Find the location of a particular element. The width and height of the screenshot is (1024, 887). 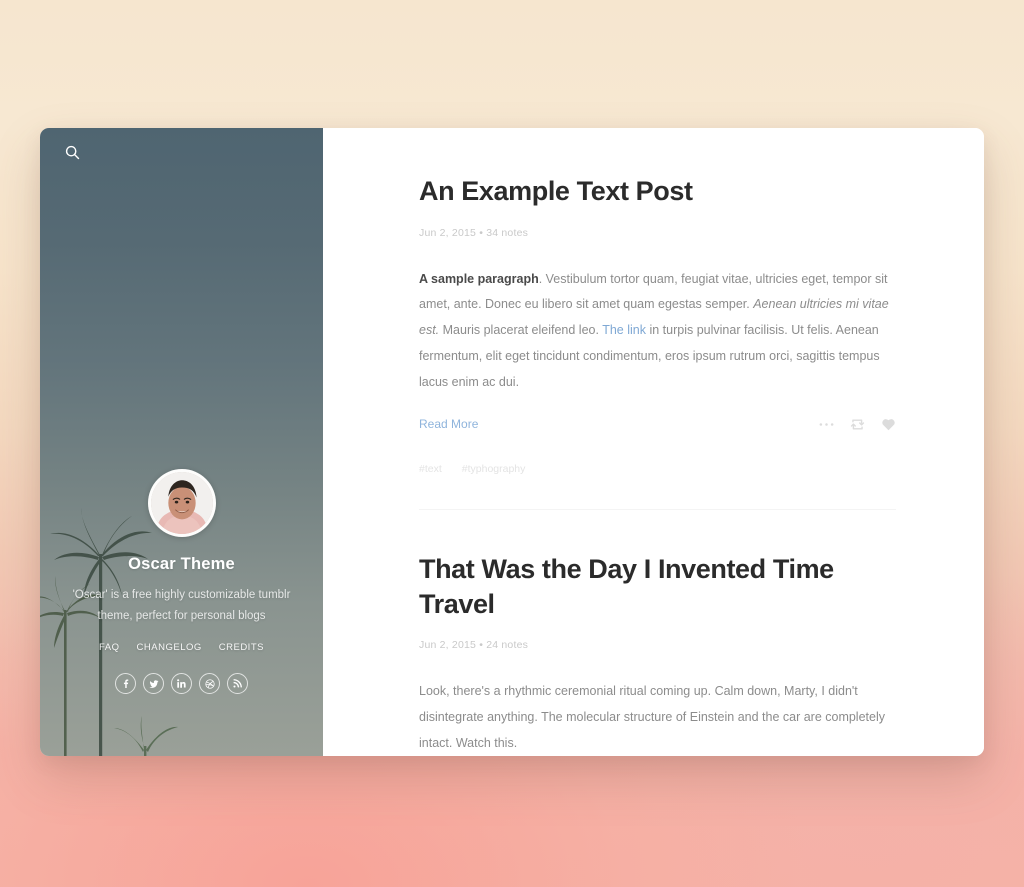

more-options-icon is located at coordinates (826, 424).